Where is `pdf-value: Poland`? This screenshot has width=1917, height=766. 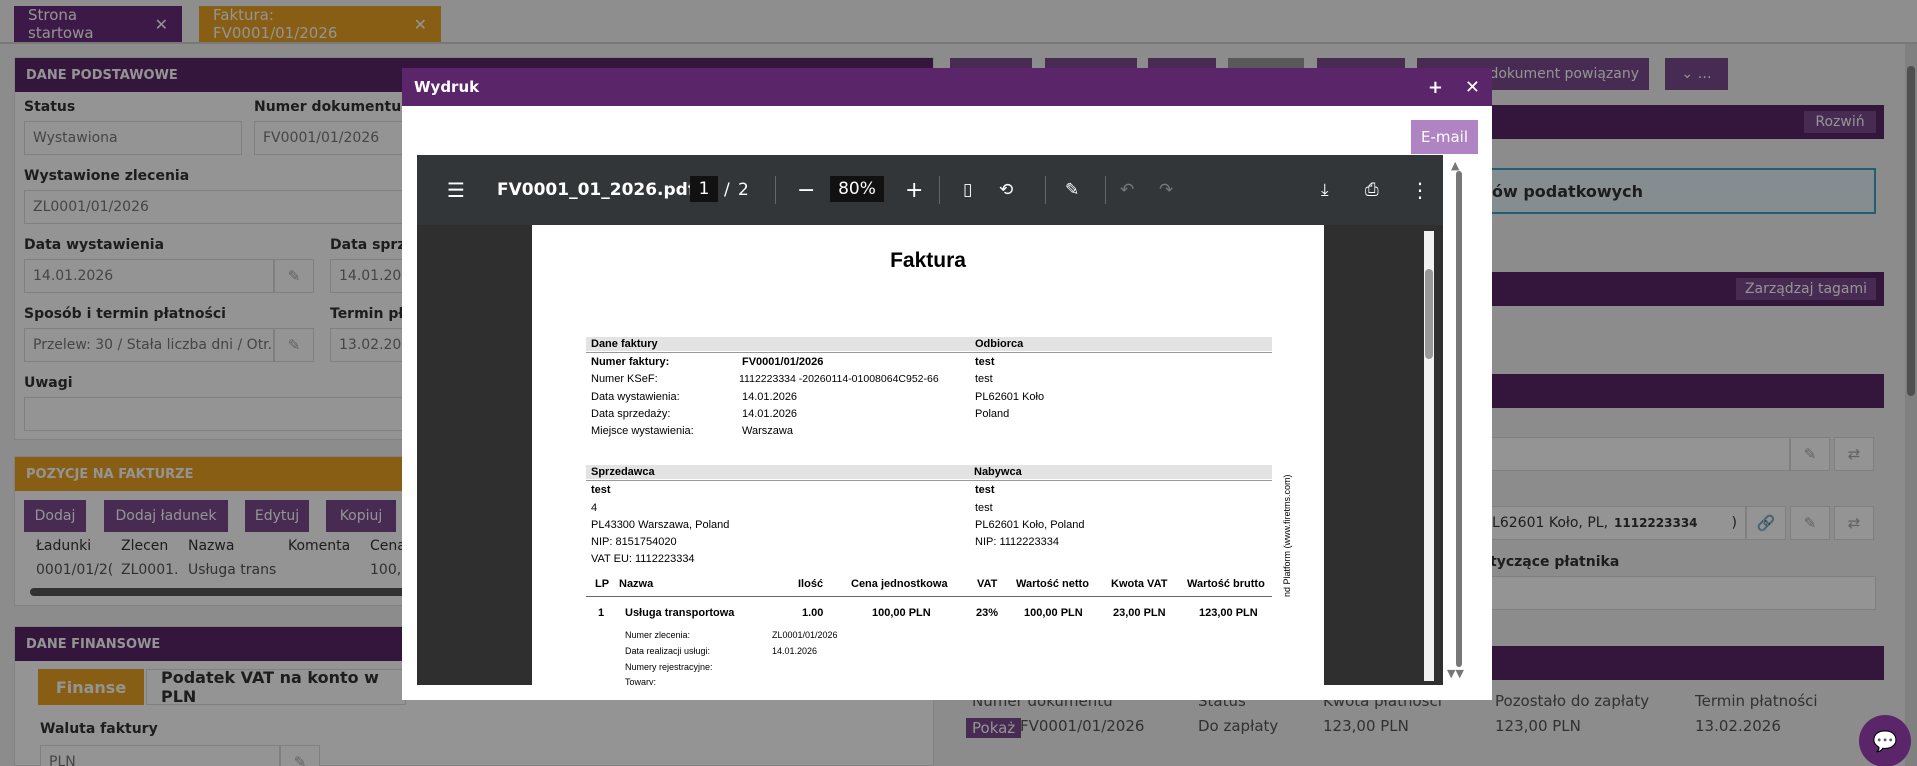
pdf-value: Poland is located at coordinates (992, 414).